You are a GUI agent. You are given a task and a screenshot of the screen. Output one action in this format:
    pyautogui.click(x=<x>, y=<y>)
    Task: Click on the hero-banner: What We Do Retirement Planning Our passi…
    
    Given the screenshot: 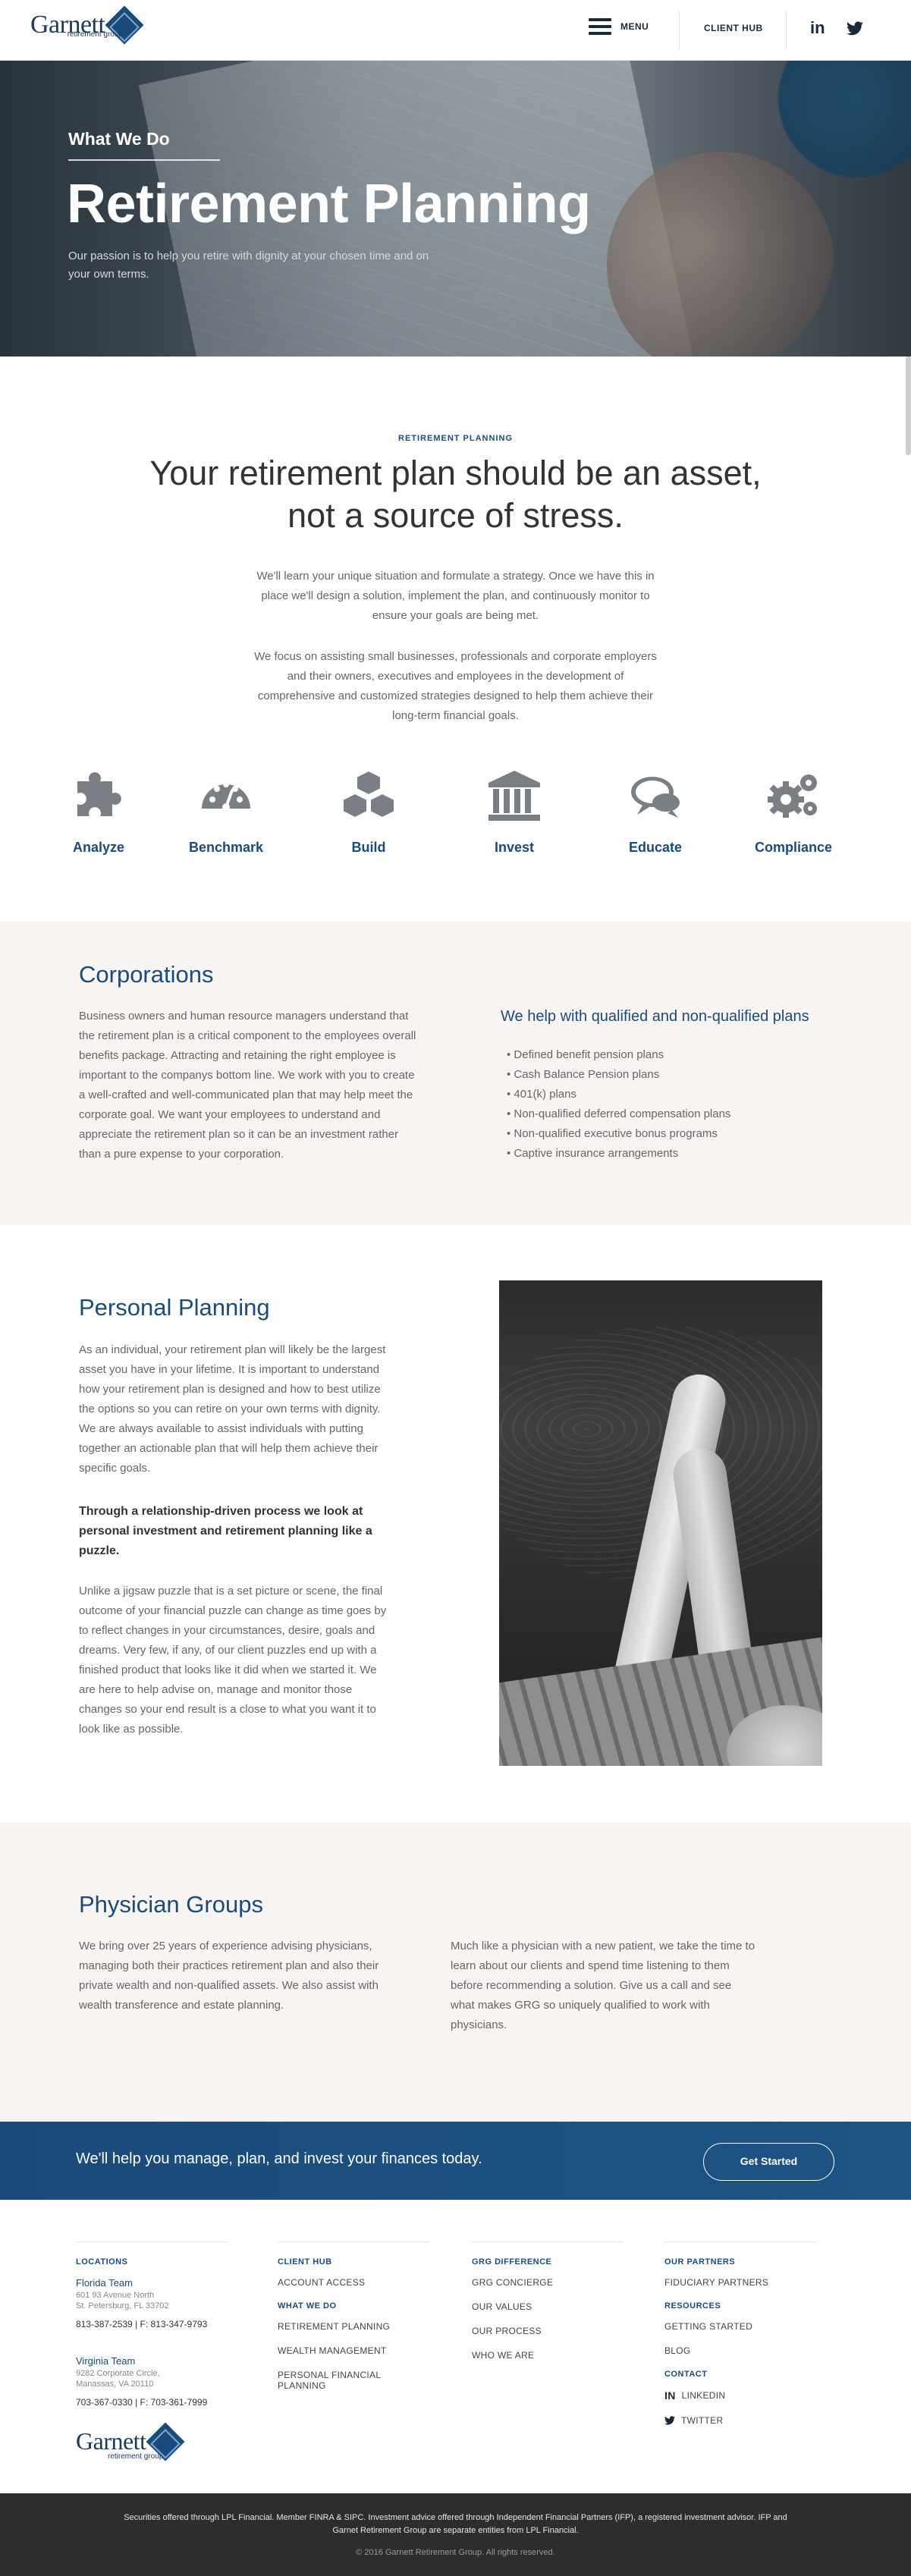 What is the action you would take?
    pyautogui.click(x=455, y=209)
    